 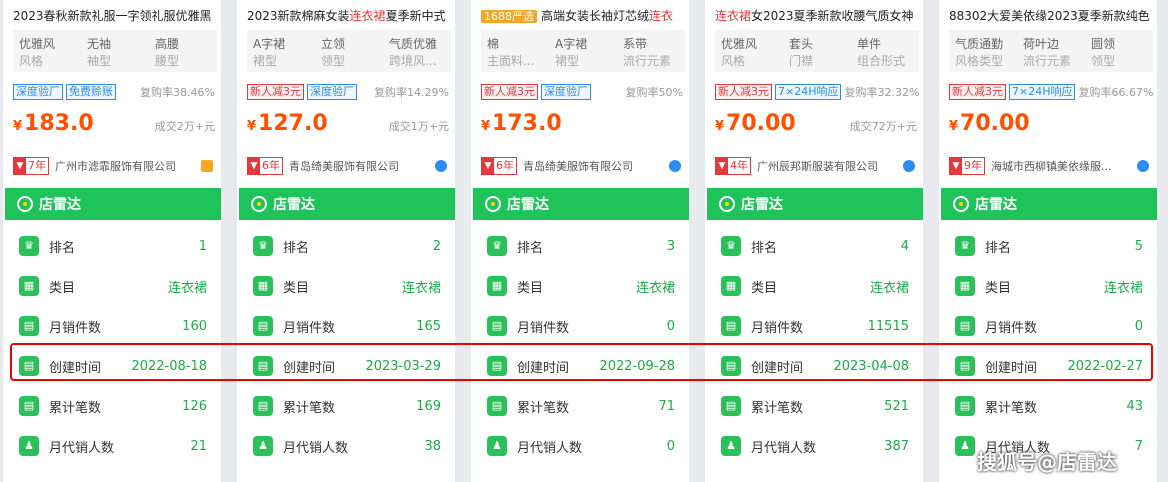 What do you see at coordinates (1042, 92) in the screenshot?
I see `service-badge: 7×24H响应` at bounding box center [1042, 92].